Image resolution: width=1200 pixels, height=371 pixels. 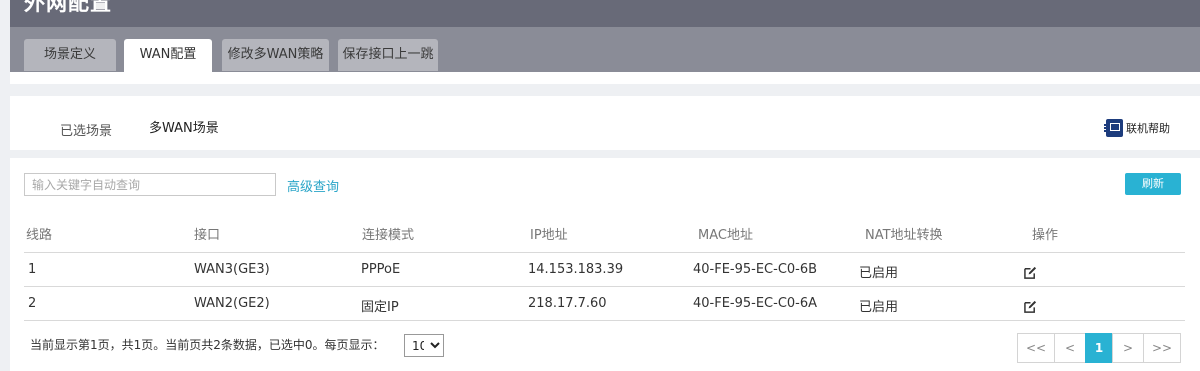 I want to click on subtab-selected-scene: 已选场景, so click(x=86, y=129).